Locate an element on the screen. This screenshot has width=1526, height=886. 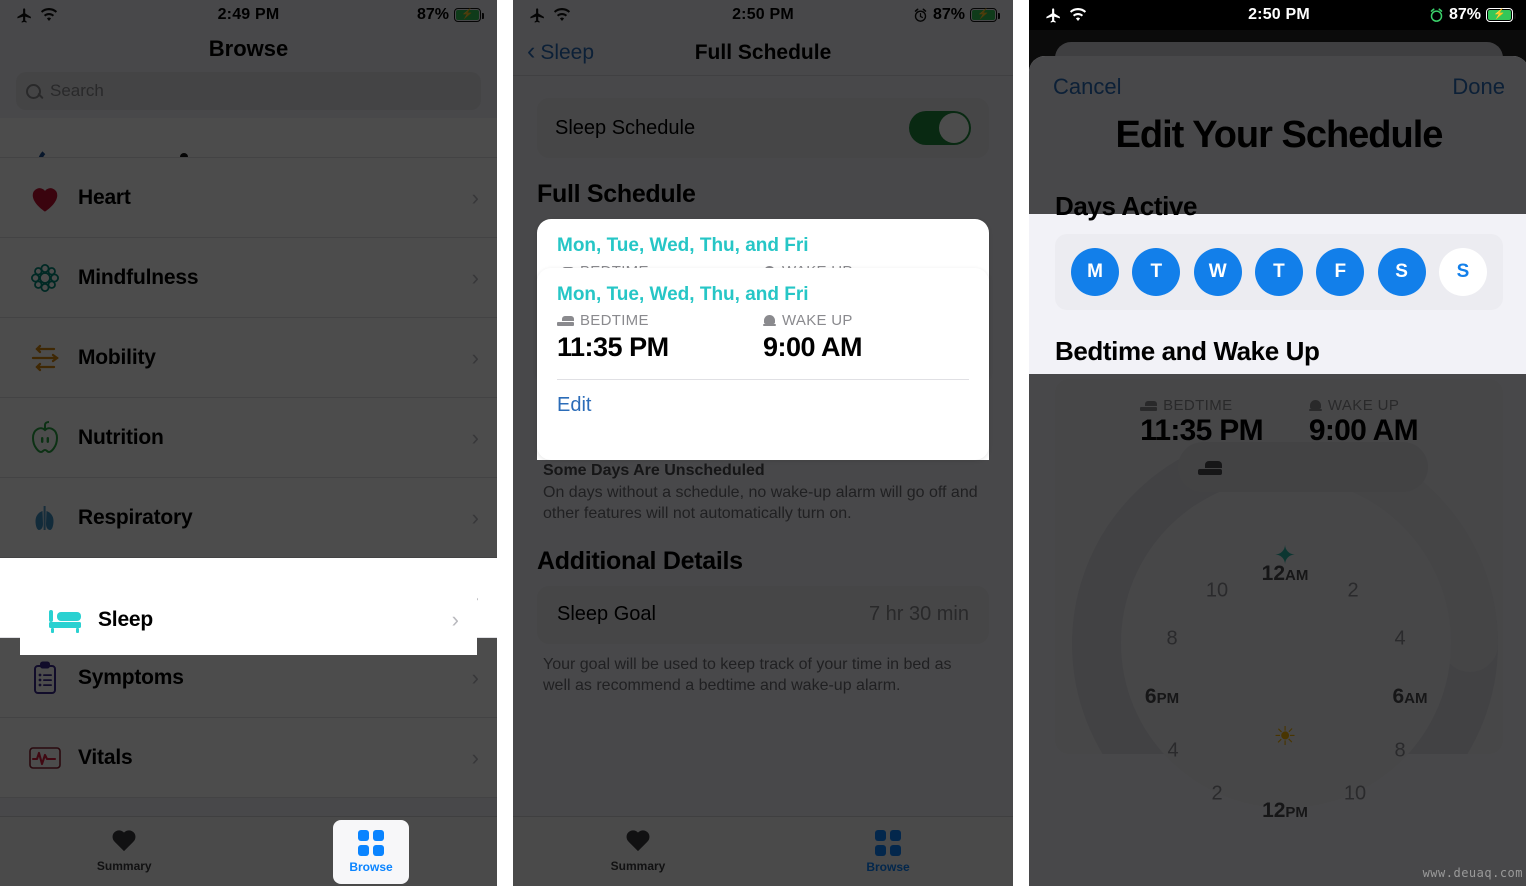
page-title: Browse is located at coordinates (248, 48).